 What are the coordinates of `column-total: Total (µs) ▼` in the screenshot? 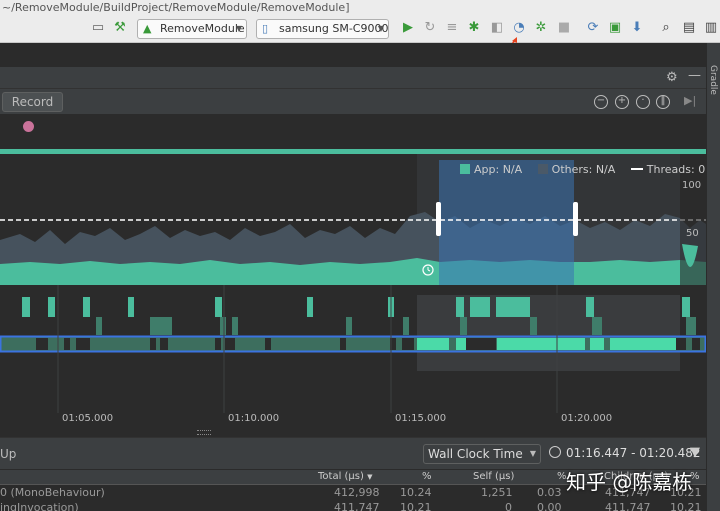 It's located at (345, 476).